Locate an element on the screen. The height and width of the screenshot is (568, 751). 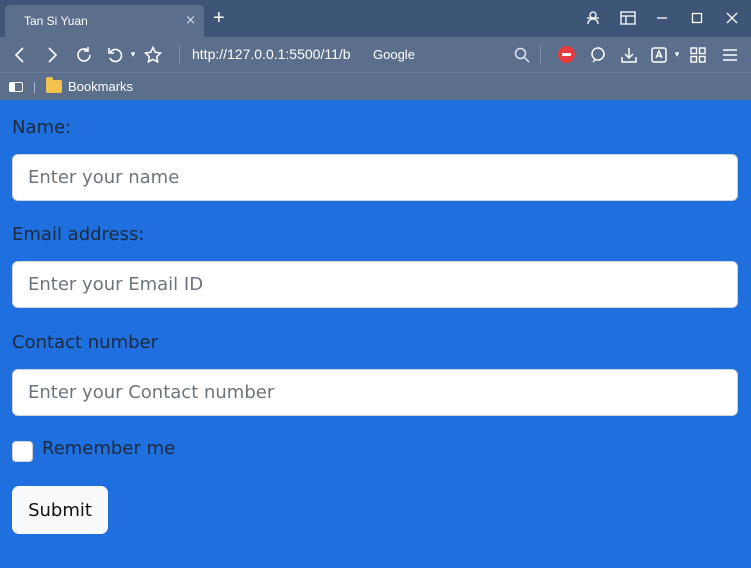
incognito-icon is located at coordinates (593, 18).